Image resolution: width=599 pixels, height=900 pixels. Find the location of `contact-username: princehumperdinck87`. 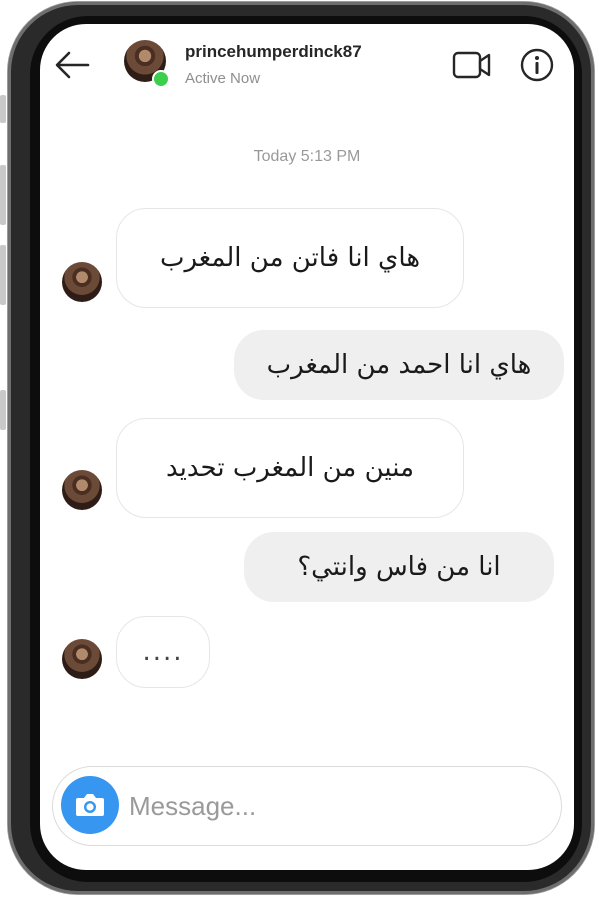

contact-username: princehumperdinck87 is located at coordinates (273, 52).